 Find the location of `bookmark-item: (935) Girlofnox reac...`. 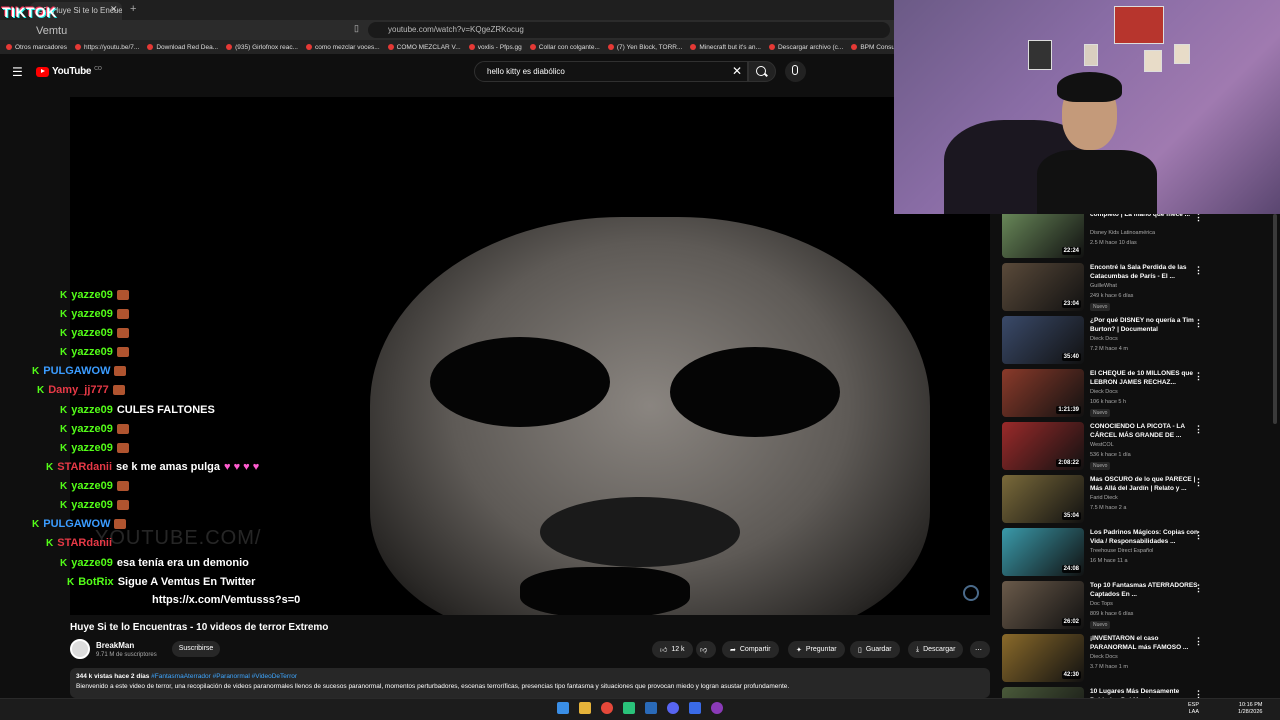

bookmark-item: (935) Girlofnox reac... is located at coordinates (262, 47).